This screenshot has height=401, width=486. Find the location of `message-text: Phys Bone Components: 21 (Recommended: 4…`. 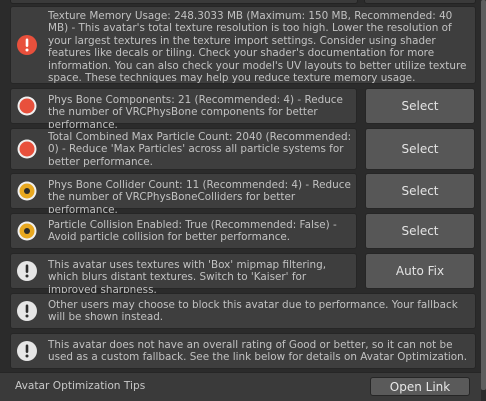

message-text: Phys Bone Components: 21 (Recommended: 4… is located at coordinates (195, 112).